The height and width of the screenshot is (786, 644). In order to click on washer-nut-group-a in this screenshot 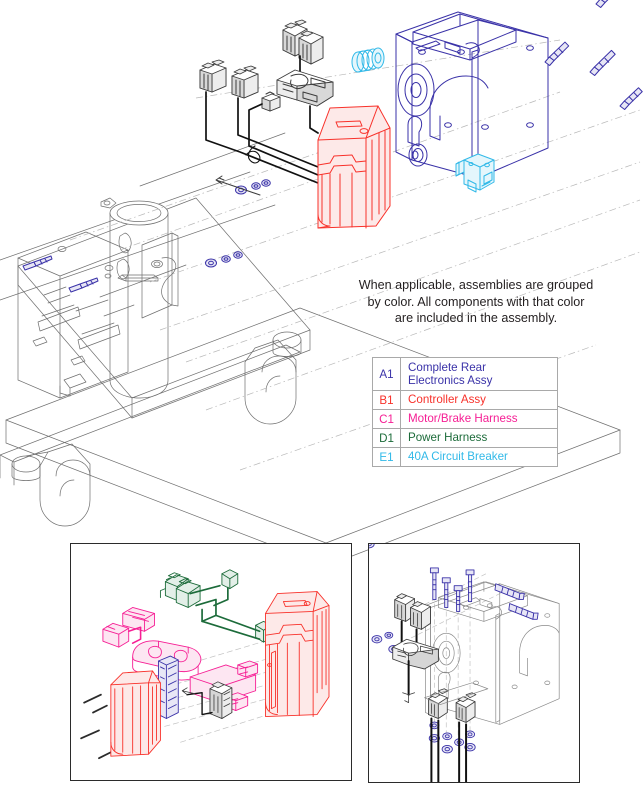, I will do `click(253, 187)`.